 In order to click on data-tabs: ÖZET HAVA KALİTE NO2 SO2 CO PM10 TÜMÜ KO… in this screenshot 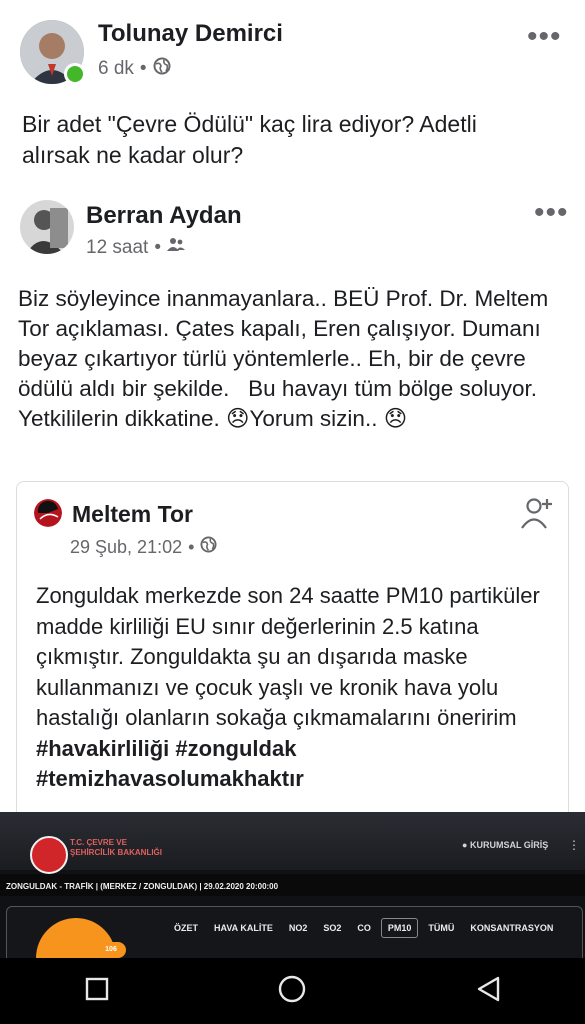, I will do `click(368, 928)`.